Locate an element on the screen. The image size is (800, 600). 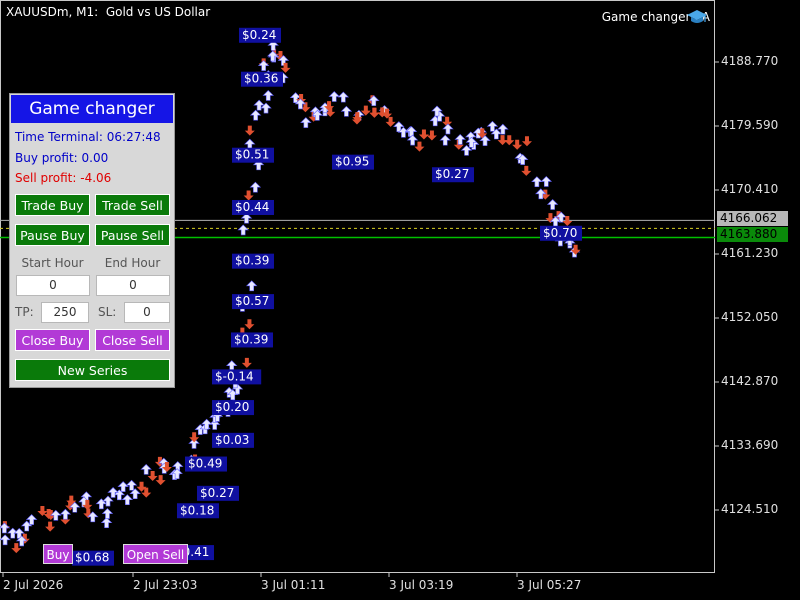
price-axis-label: 4124.510 is located at coordinates (750, 509).